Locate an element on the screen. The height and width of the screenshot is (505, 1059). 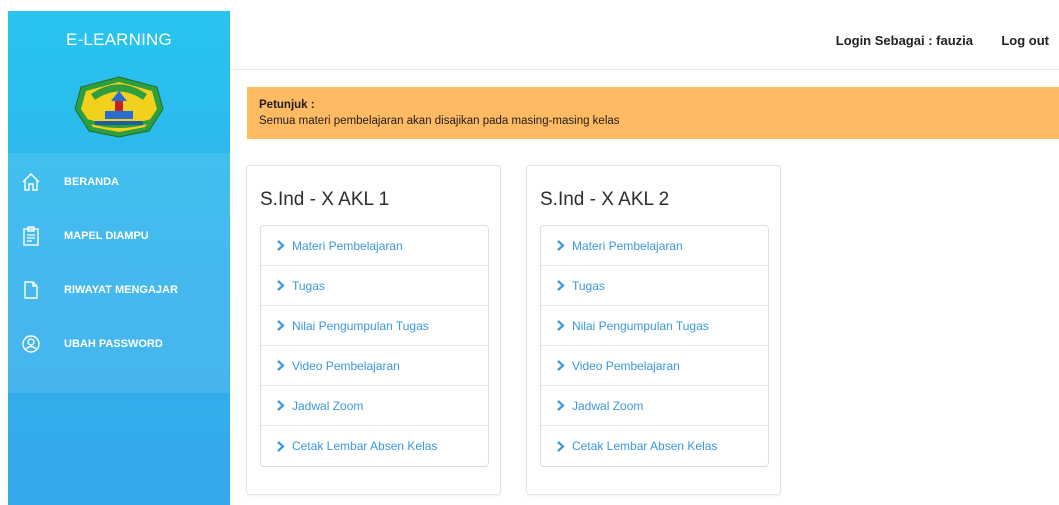
sidebar-item-mapel-diampu: MAPEL DIAMPU is located at coordinates (119, 236).